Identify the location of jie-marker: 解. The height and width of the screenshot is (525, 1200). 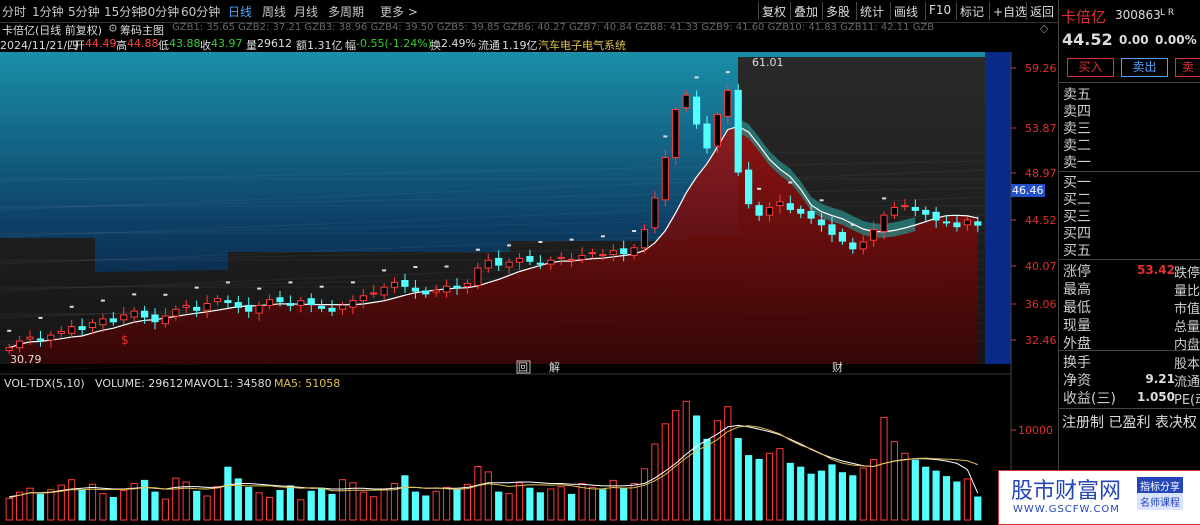
(554, 367).